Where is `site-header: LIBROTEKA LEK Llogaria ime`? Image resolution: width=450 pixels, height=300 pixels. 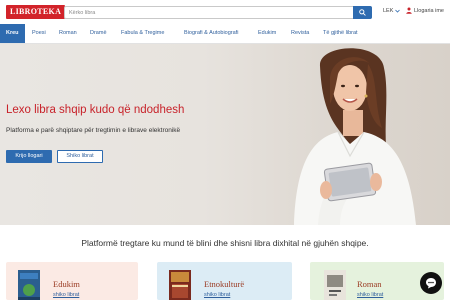
site-header: LIBROTEKA LEK Llogaria ime is located at coordinates (225, 12).